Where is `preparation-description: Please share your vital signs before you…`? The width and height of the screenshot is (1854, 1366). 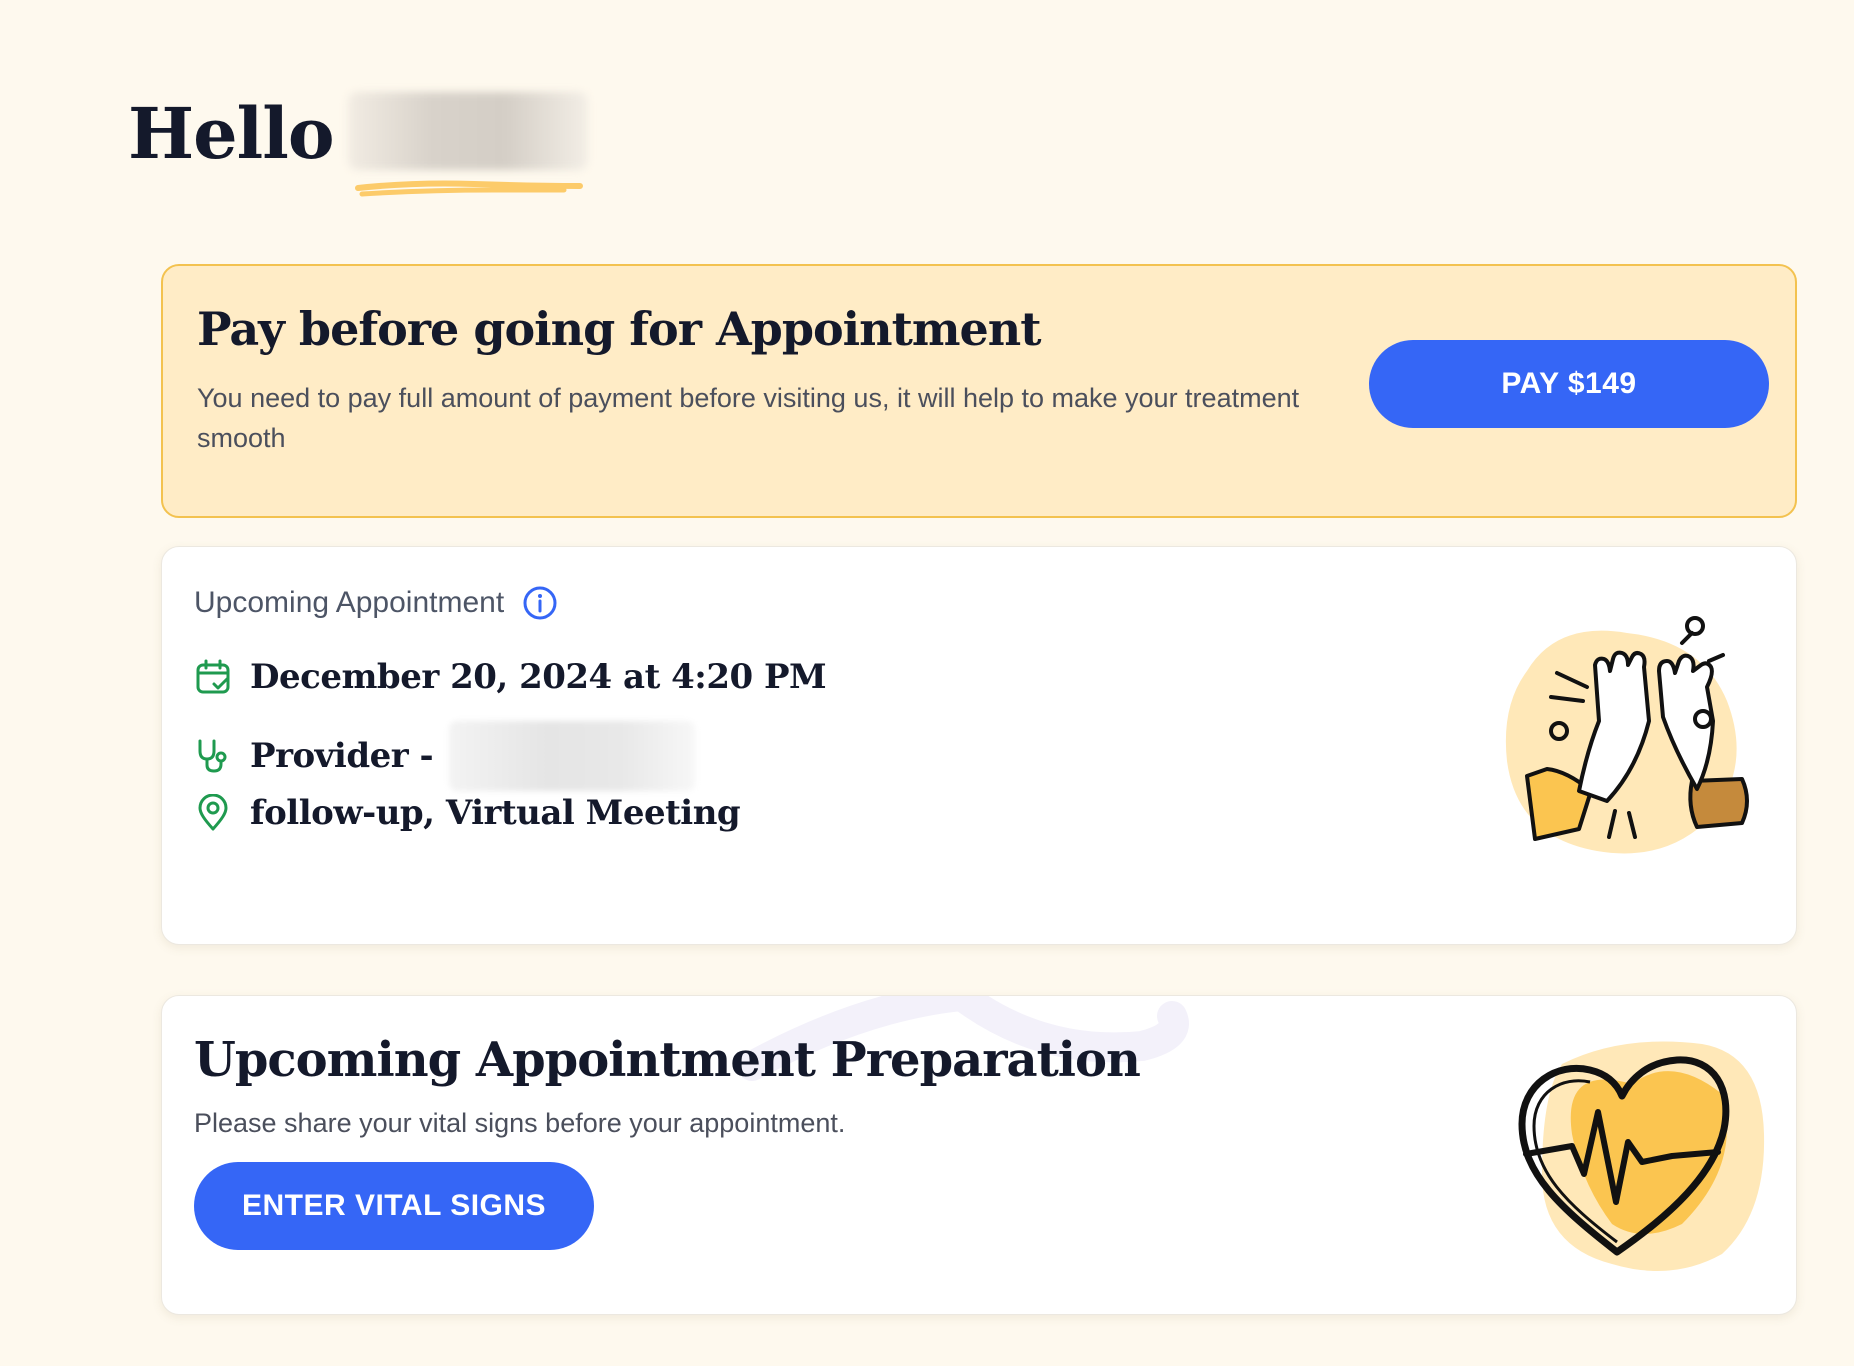 preparation-description: Please share your vital signs before you… is located at coordinates (520, 1123).